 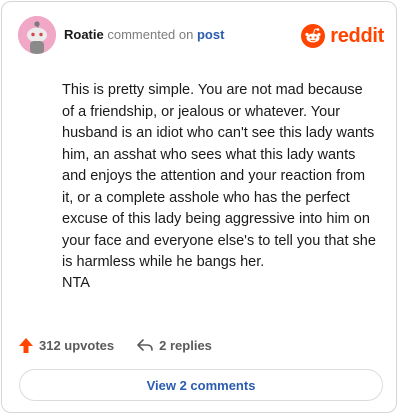 What do you see at coordinates (210, 34) in the screenshot?
I see `post-link: post` at bounding box center [210, 34].